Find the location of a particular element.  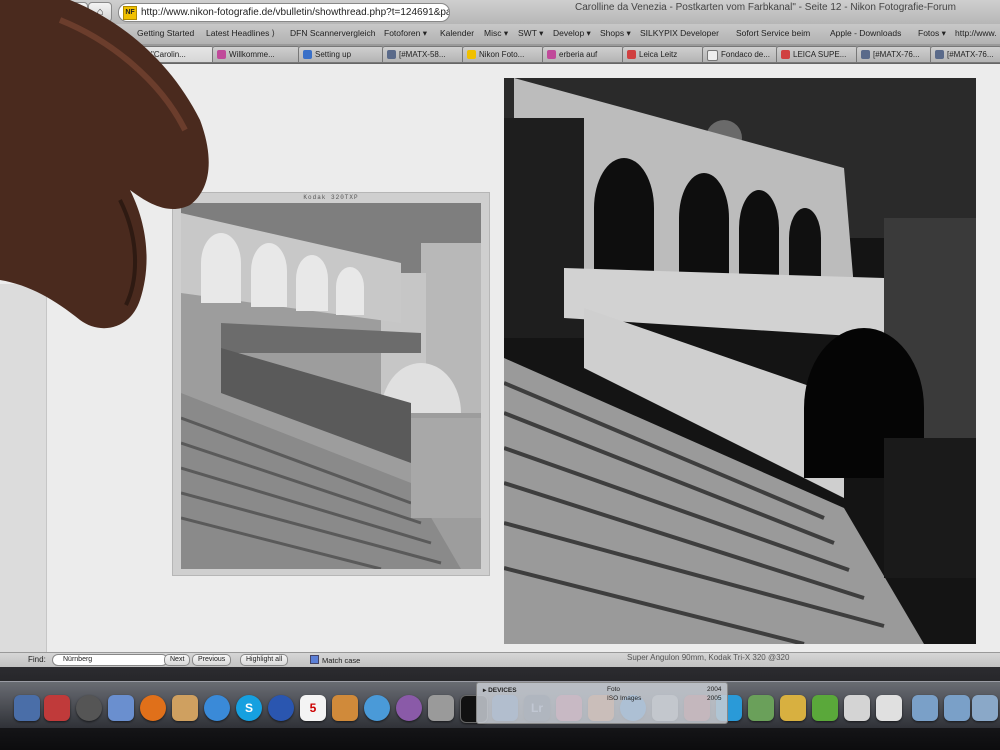

skype-icon: S is located at coordinates (249, 708).